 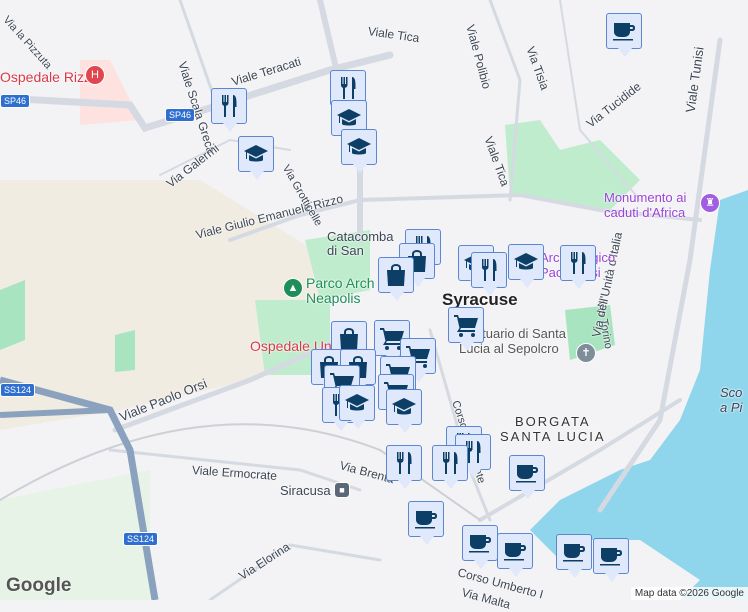 I want to click on islet-label: Sco a Pi, so click(x=731, y=400).